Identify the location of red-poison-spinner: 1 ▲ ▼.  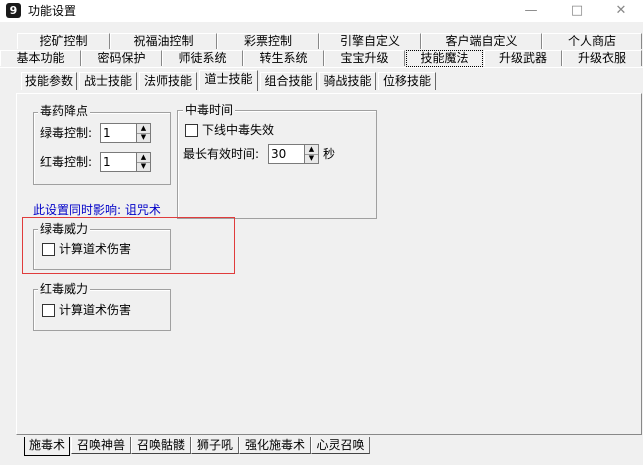
(125, 162).